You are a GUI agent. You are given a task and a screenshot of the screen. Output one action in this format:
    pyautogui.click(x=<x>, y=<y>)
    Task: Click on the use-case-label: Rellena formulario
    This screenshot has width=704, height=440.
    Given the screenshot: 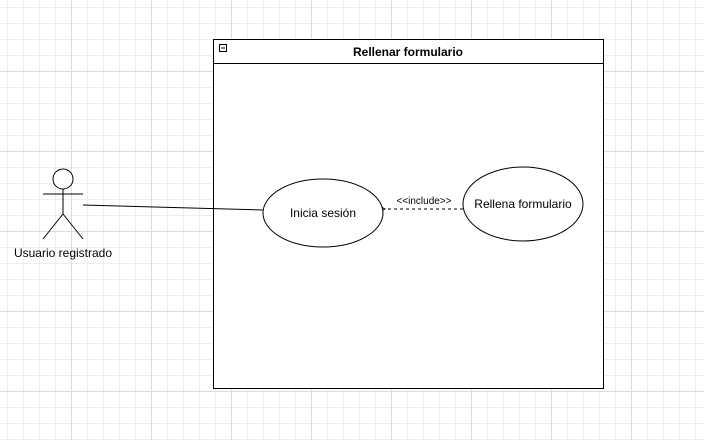 What is the action you would take?
    pyautogui.click(x=523, y=204)
    